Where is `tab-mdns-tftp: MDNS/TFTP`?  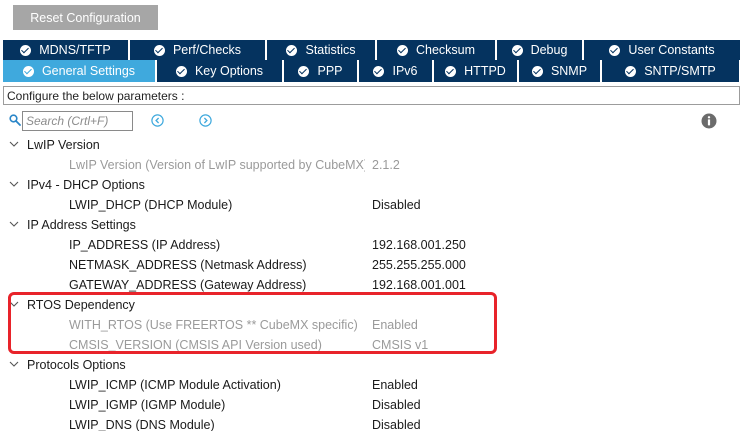
tab-mdns-tftp: MDNS/TFTP is located at coordinates (66, 50).